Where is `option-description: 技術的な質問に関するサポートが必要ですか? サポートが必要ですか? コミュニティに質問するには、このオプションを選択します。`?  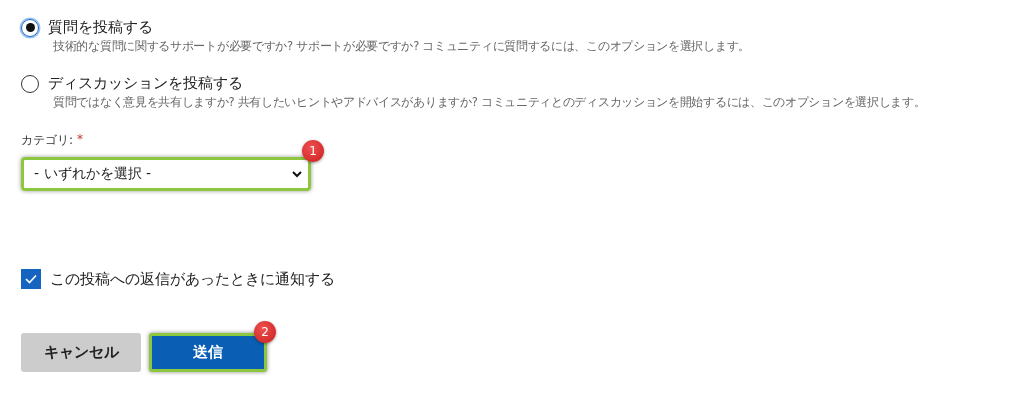 option-description: 技術的な質問に関するサポートが必要ですか? サポートが必要ですか? コミュニティに質問するには、このオプションを選択します。 is located at coordinates (402, 46).